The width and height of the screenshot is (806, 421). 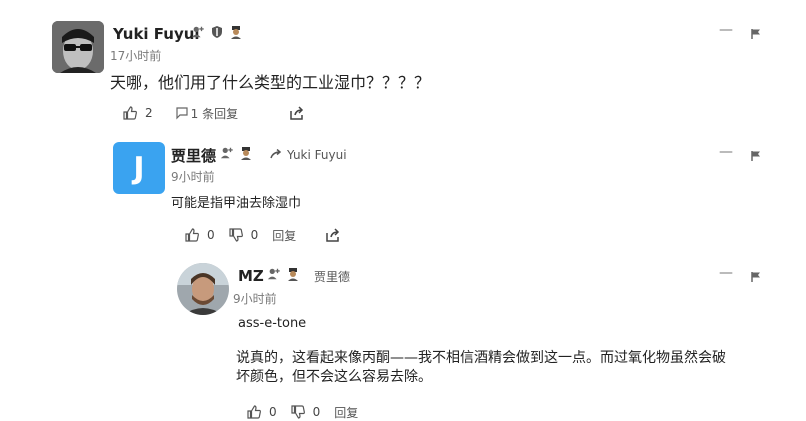 I want to click on reply-arrow-icon, so click(x=276, y=154).